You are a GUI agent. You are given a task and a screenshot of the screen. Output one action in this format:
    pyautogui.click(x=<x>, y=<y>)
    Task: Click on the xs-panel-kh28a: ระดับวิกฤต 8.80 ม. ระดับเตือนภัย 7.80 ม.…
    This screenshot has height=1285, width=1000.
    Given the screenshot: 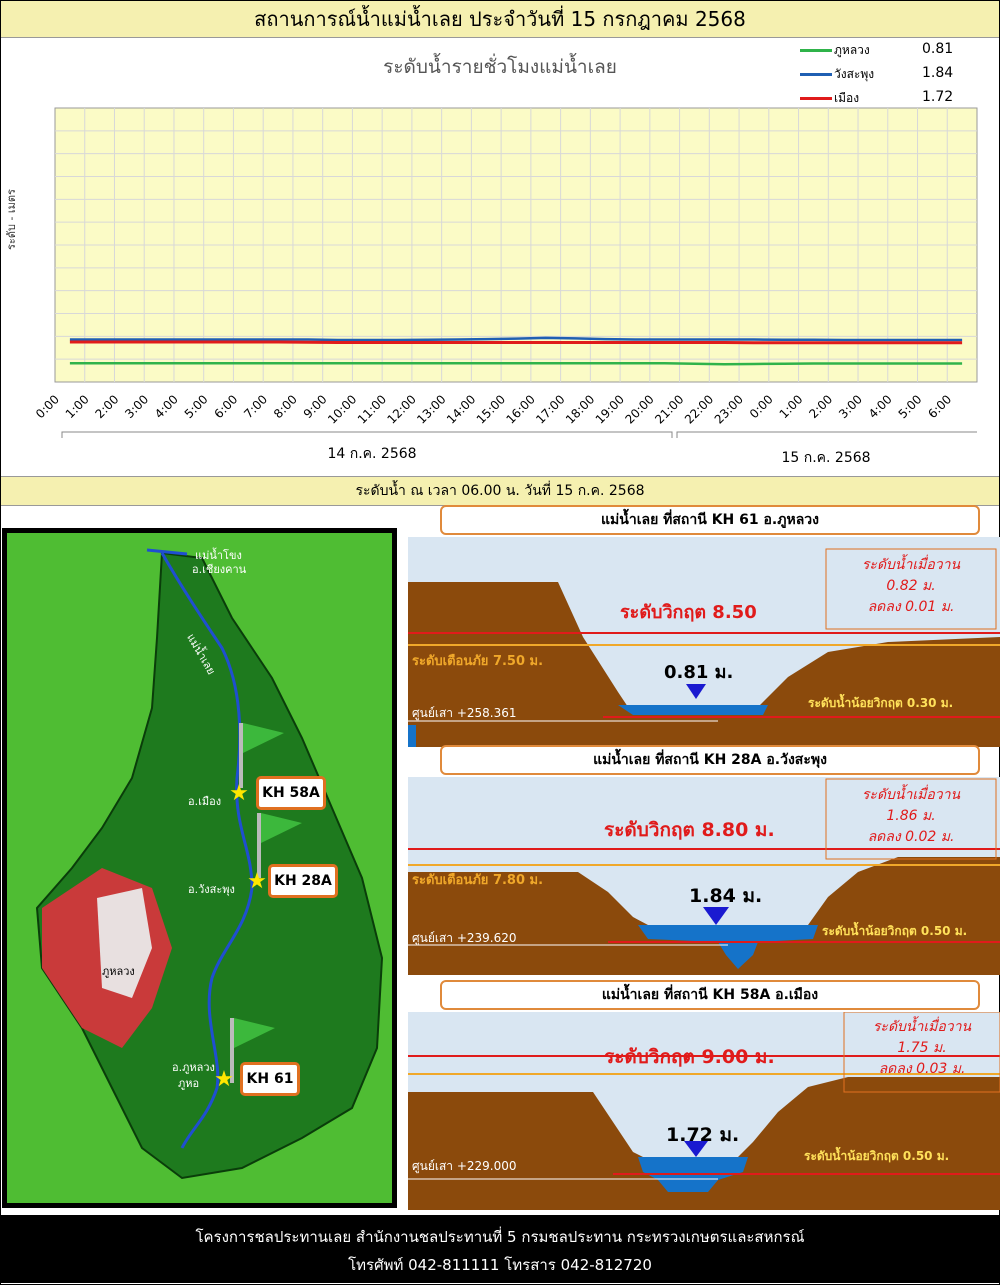 What is the action you would take?
    pyautogui.click(x=704, y=876)
    